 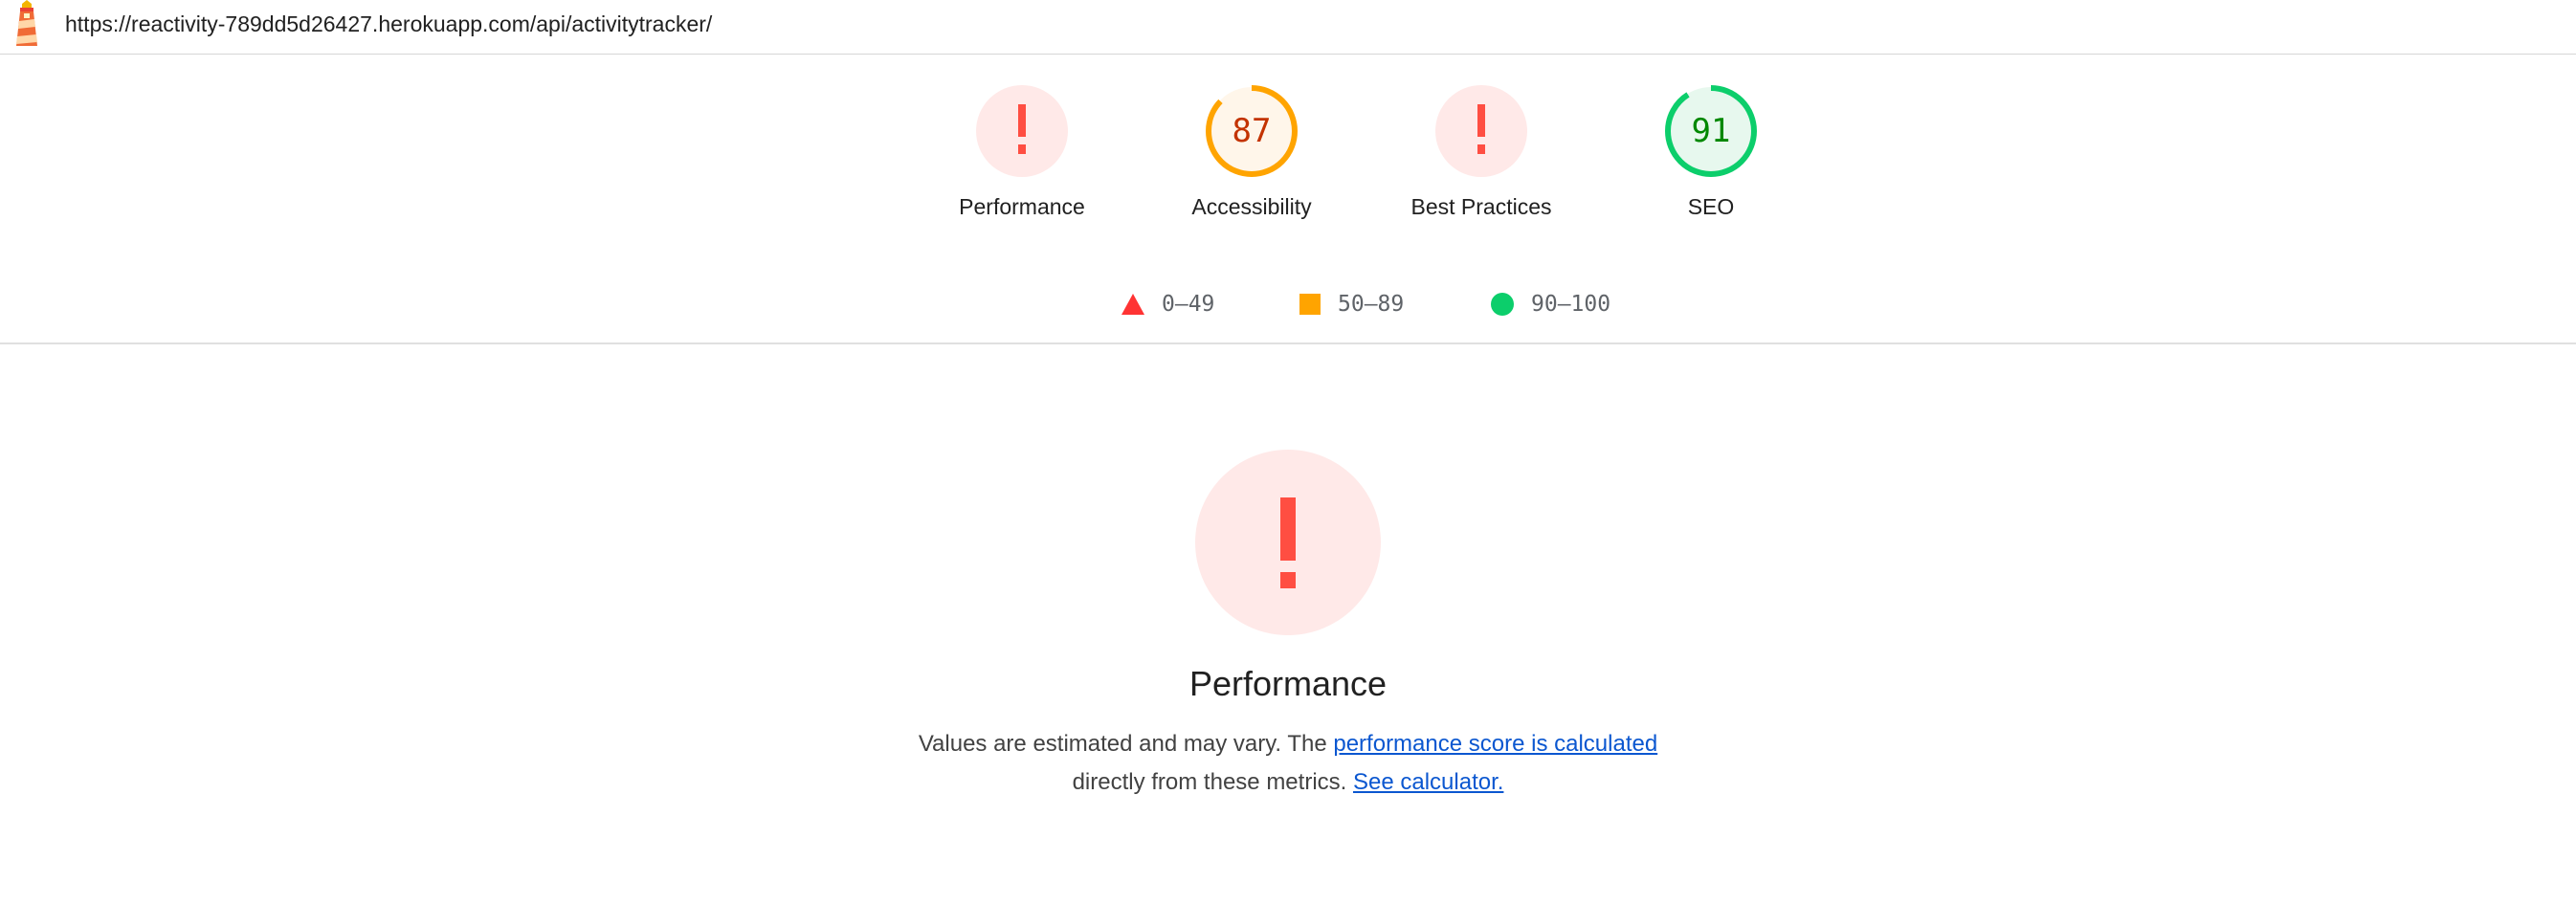 I want to click on gauge-performance: Performance, so click(x=1022, y=151).